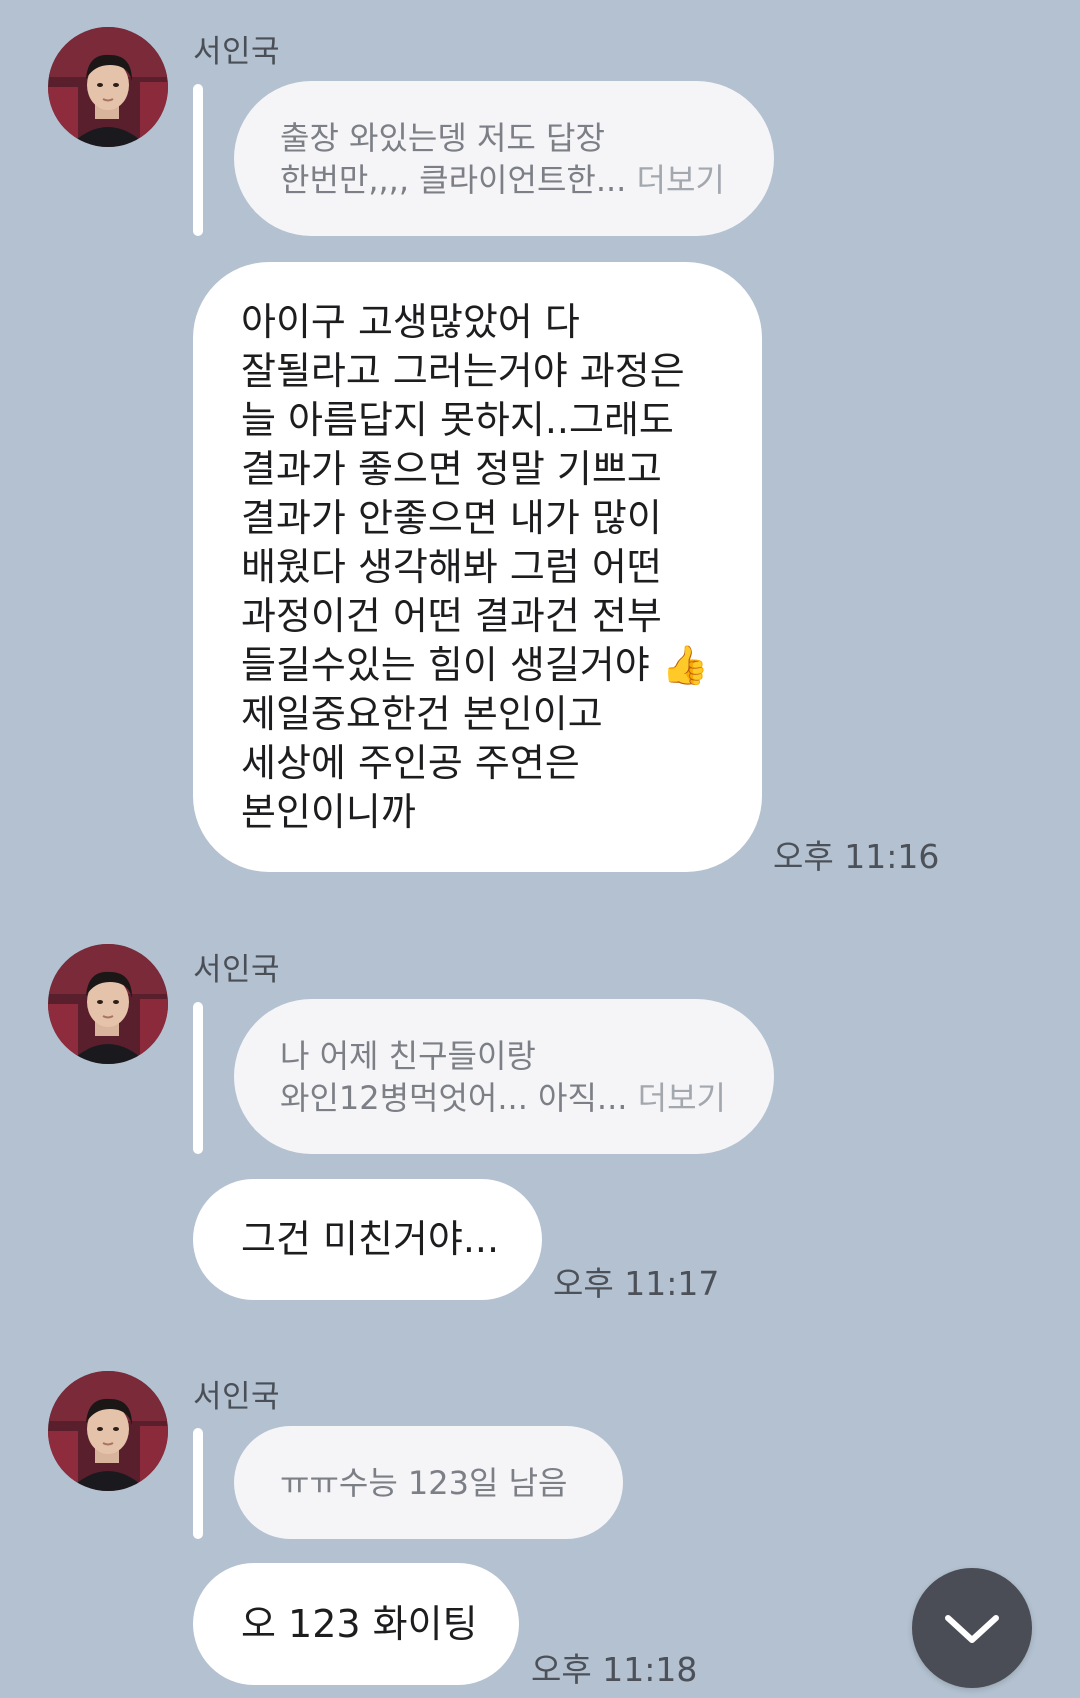 This screenshot has width=1080, height=1698. I want to click on quoted-message: 출장 와있는뎅 저도 답장 한번만,,,, 클라이언트한... 더보기, so click(504, 158).